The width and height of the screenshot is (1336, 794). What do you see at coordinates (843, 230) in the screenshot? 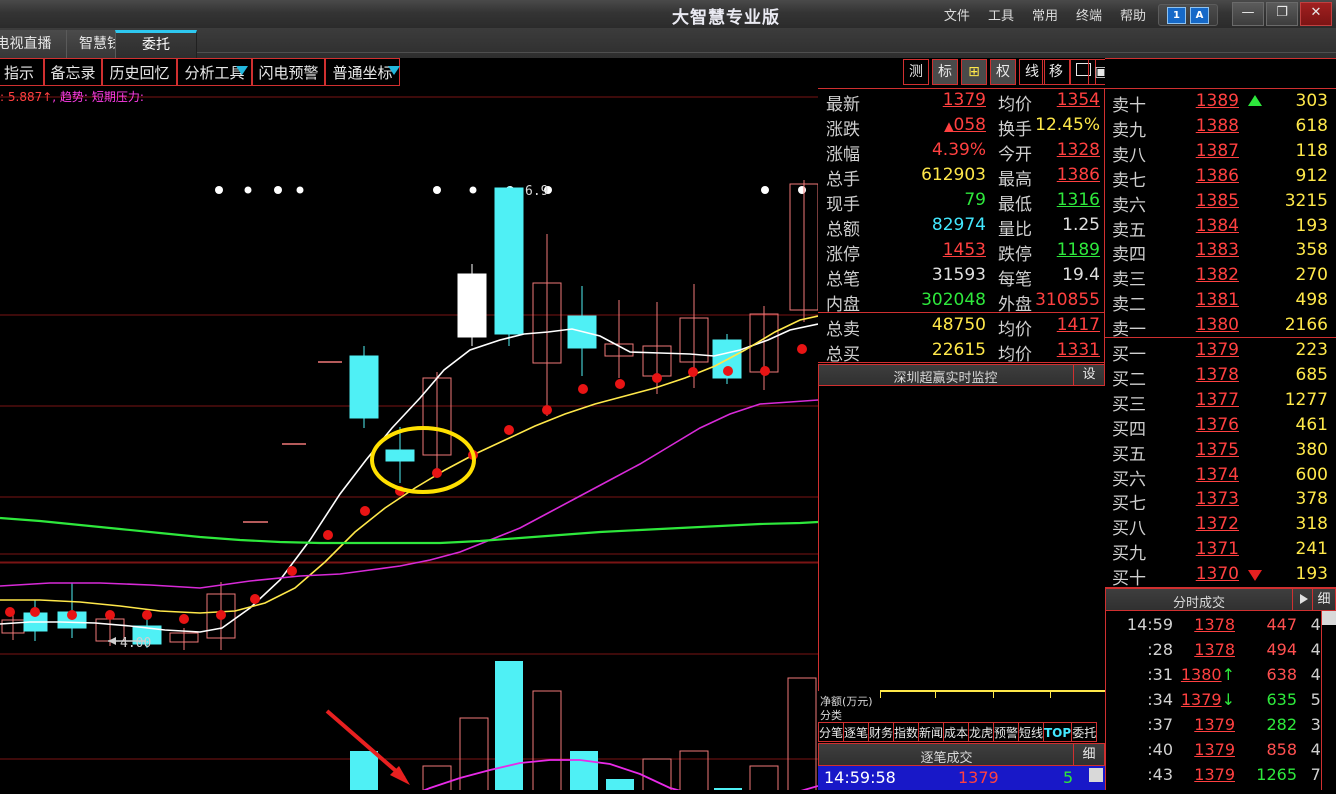
I see `quote-label: 总额` at bounding box center [843, 230].